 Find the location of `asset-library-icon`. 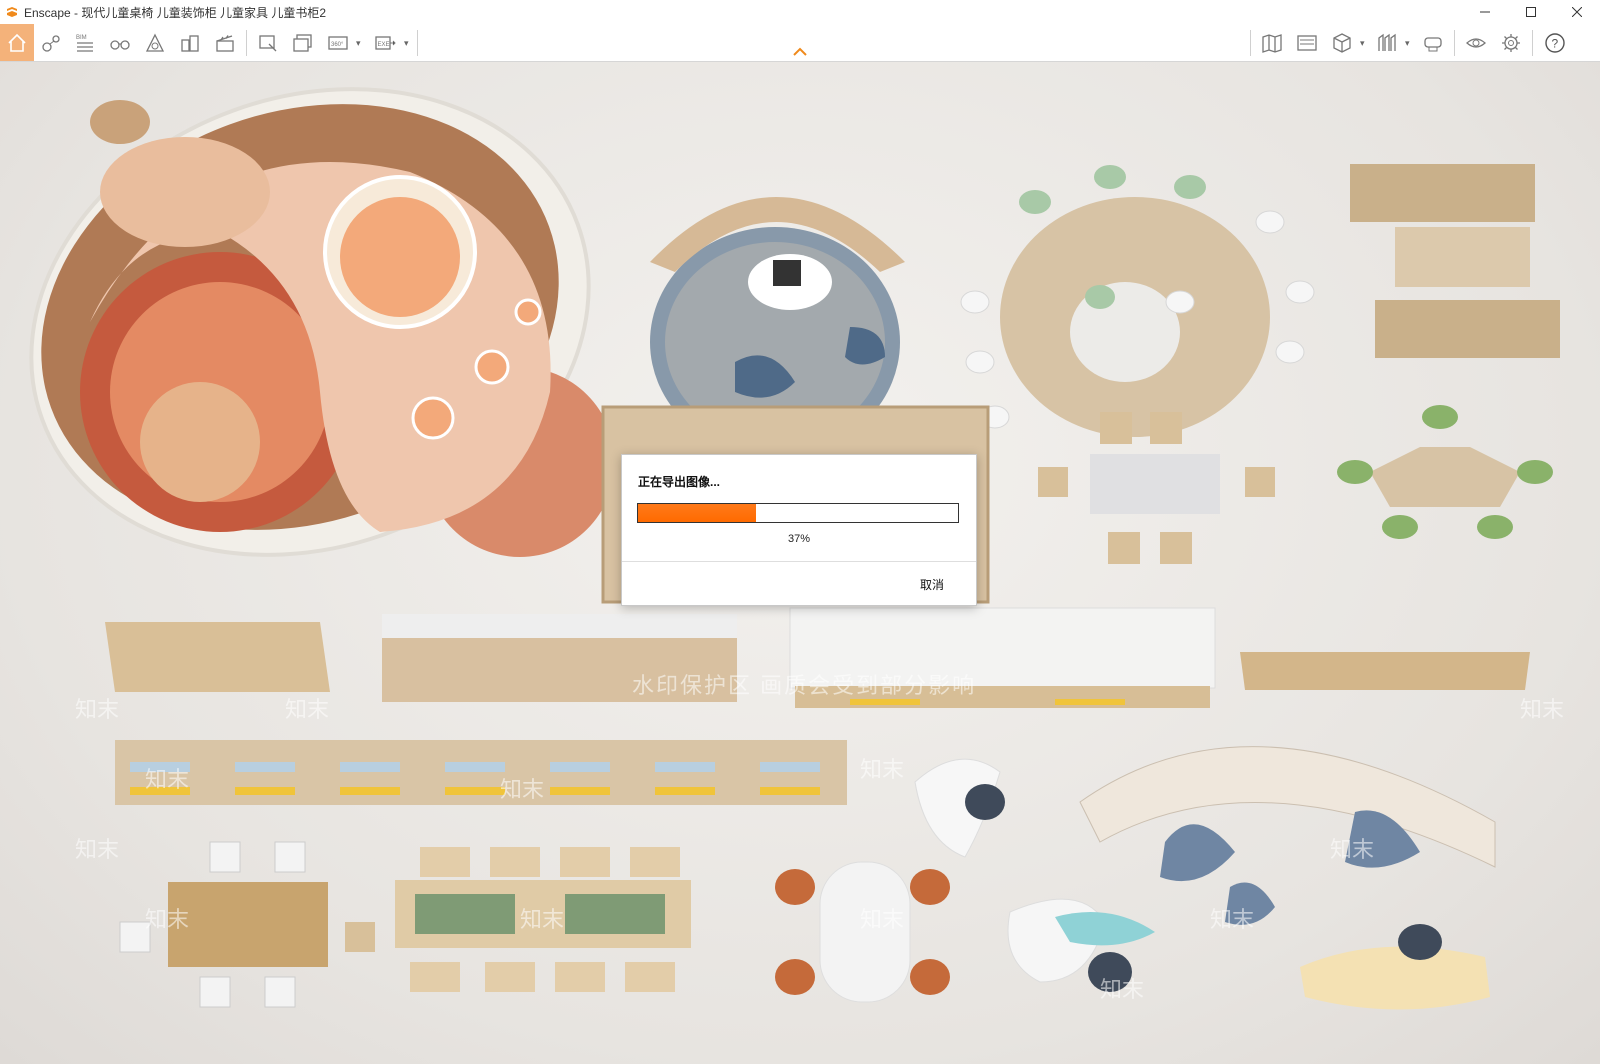

asset-library-icon is located at coordinates (155, 42).